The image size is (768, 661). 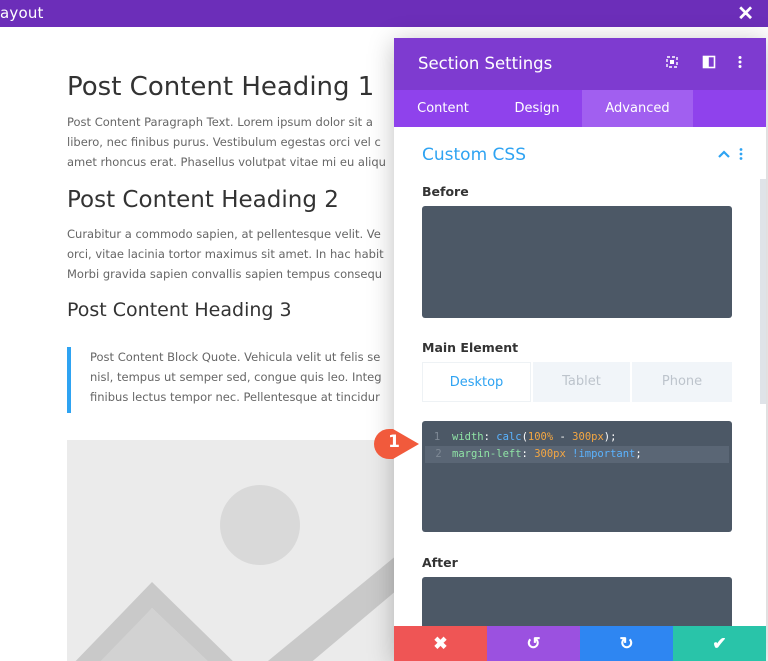 I want to click on undo-button: ↺, so click(x=533, y=643).